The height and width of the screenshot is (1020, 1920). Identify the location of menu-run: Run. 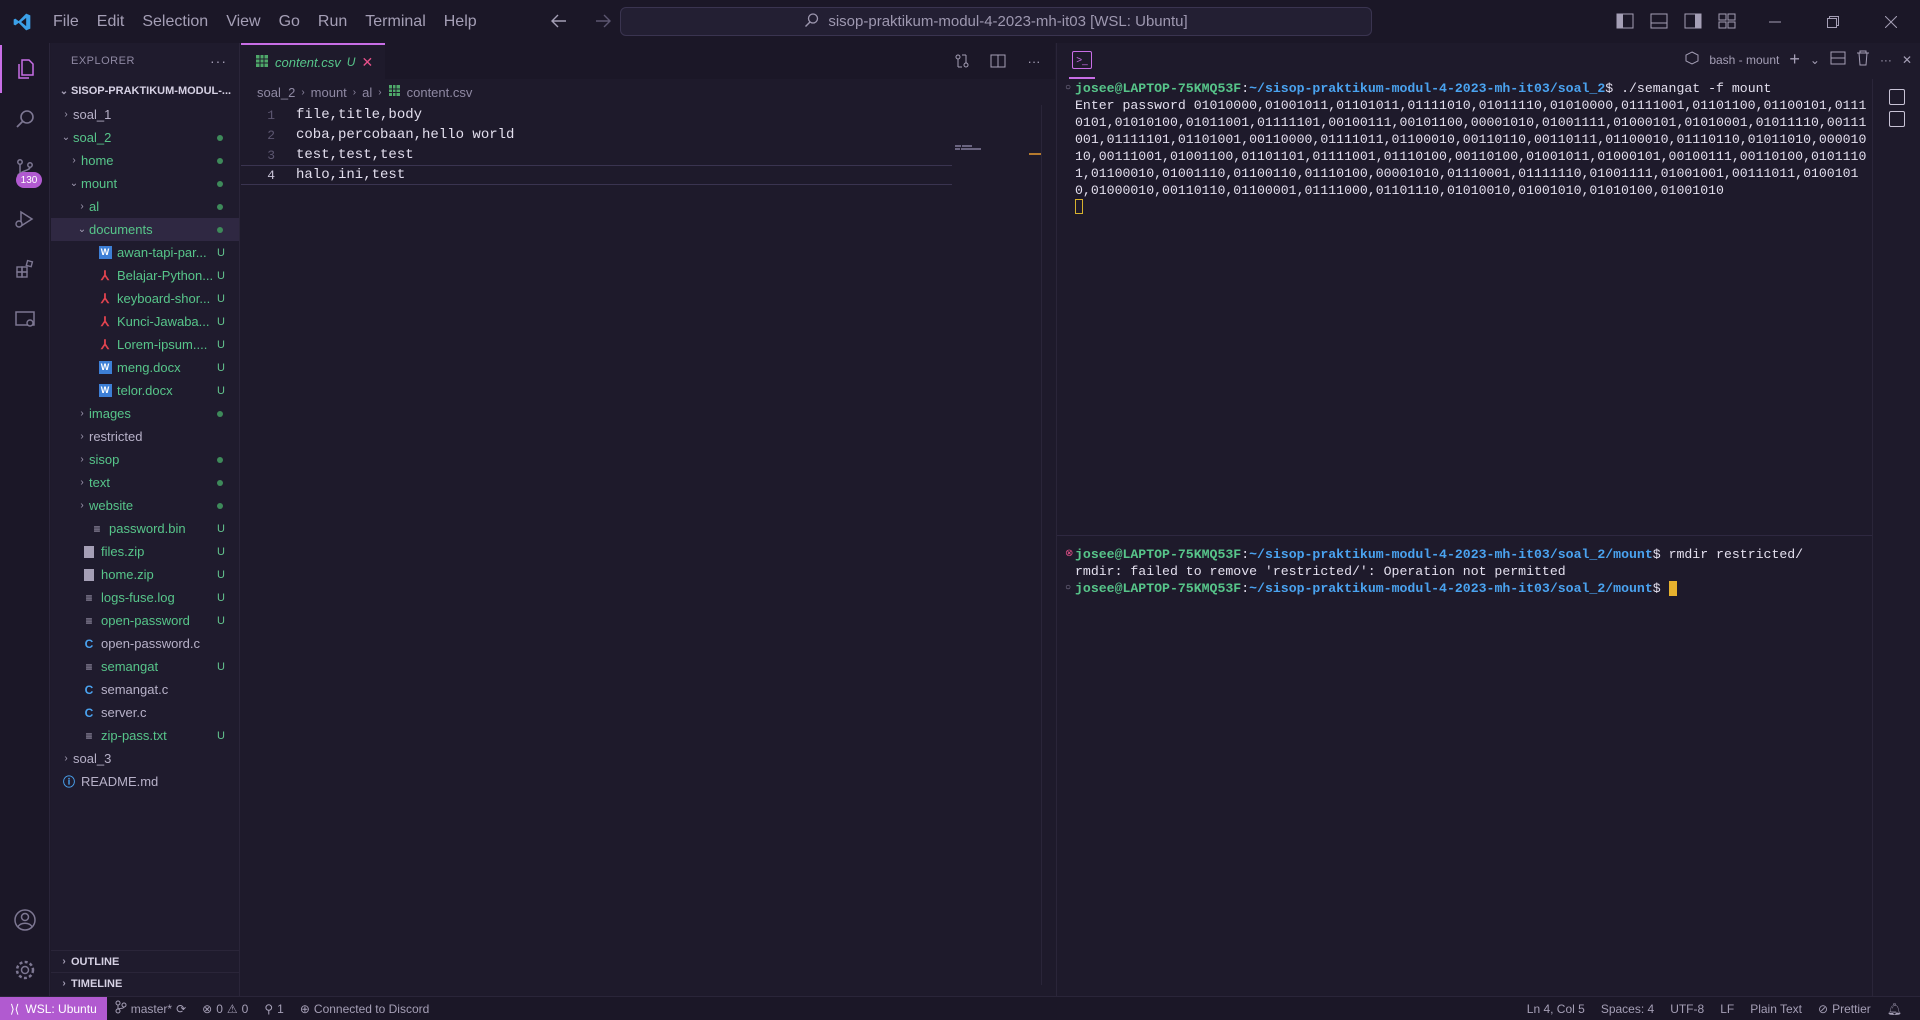
(332, 21).